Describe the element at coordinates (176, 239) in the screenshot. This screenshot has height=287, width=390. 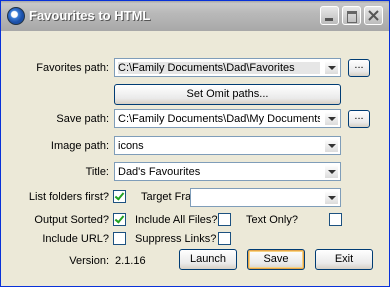
I see `suppress-links-label: Suppress Links?` at that location.